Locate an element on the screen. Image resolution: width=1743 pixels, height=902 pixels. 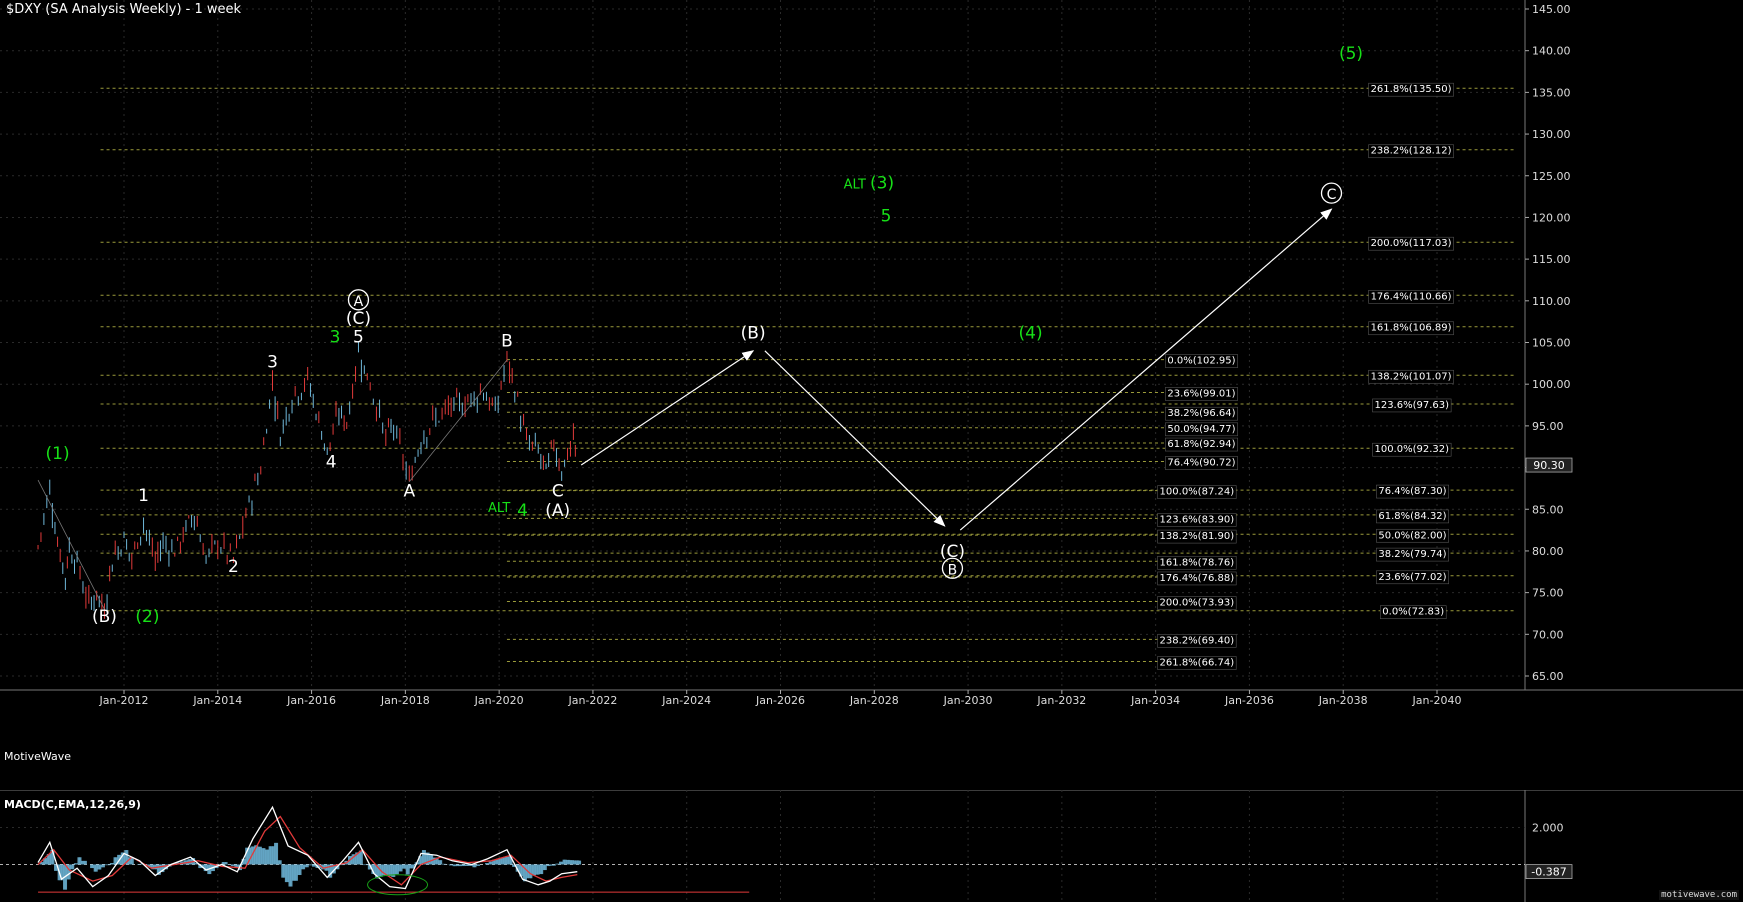
fib-level-label: 50.0%(94.77) is located at coordinates (1201, 429).